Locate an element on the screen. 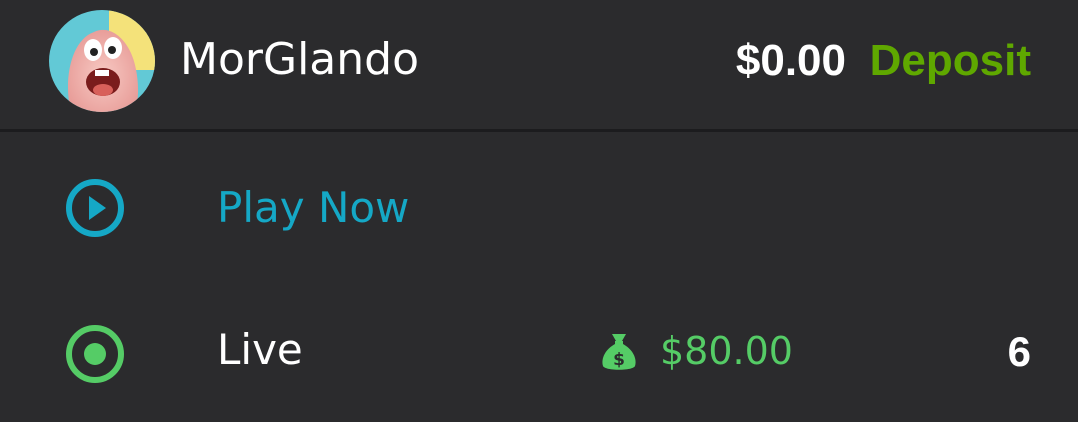  money-bag-icon: $ is located at coordinates (619, 351).